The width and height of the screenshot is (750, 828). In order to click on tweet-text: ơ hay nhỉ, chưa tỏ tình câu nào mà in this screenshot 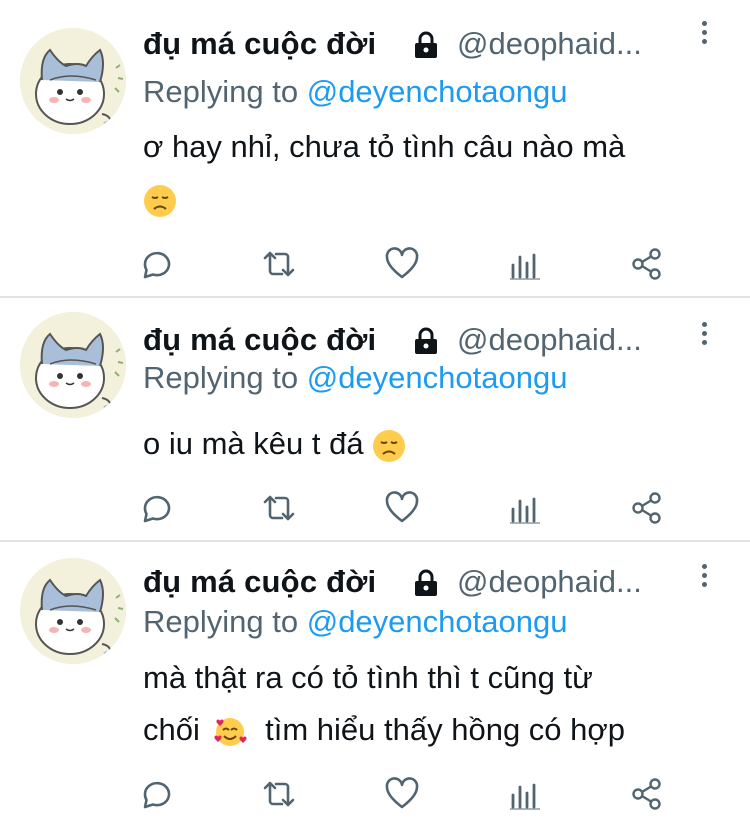, I will do `click(433, 173)`.